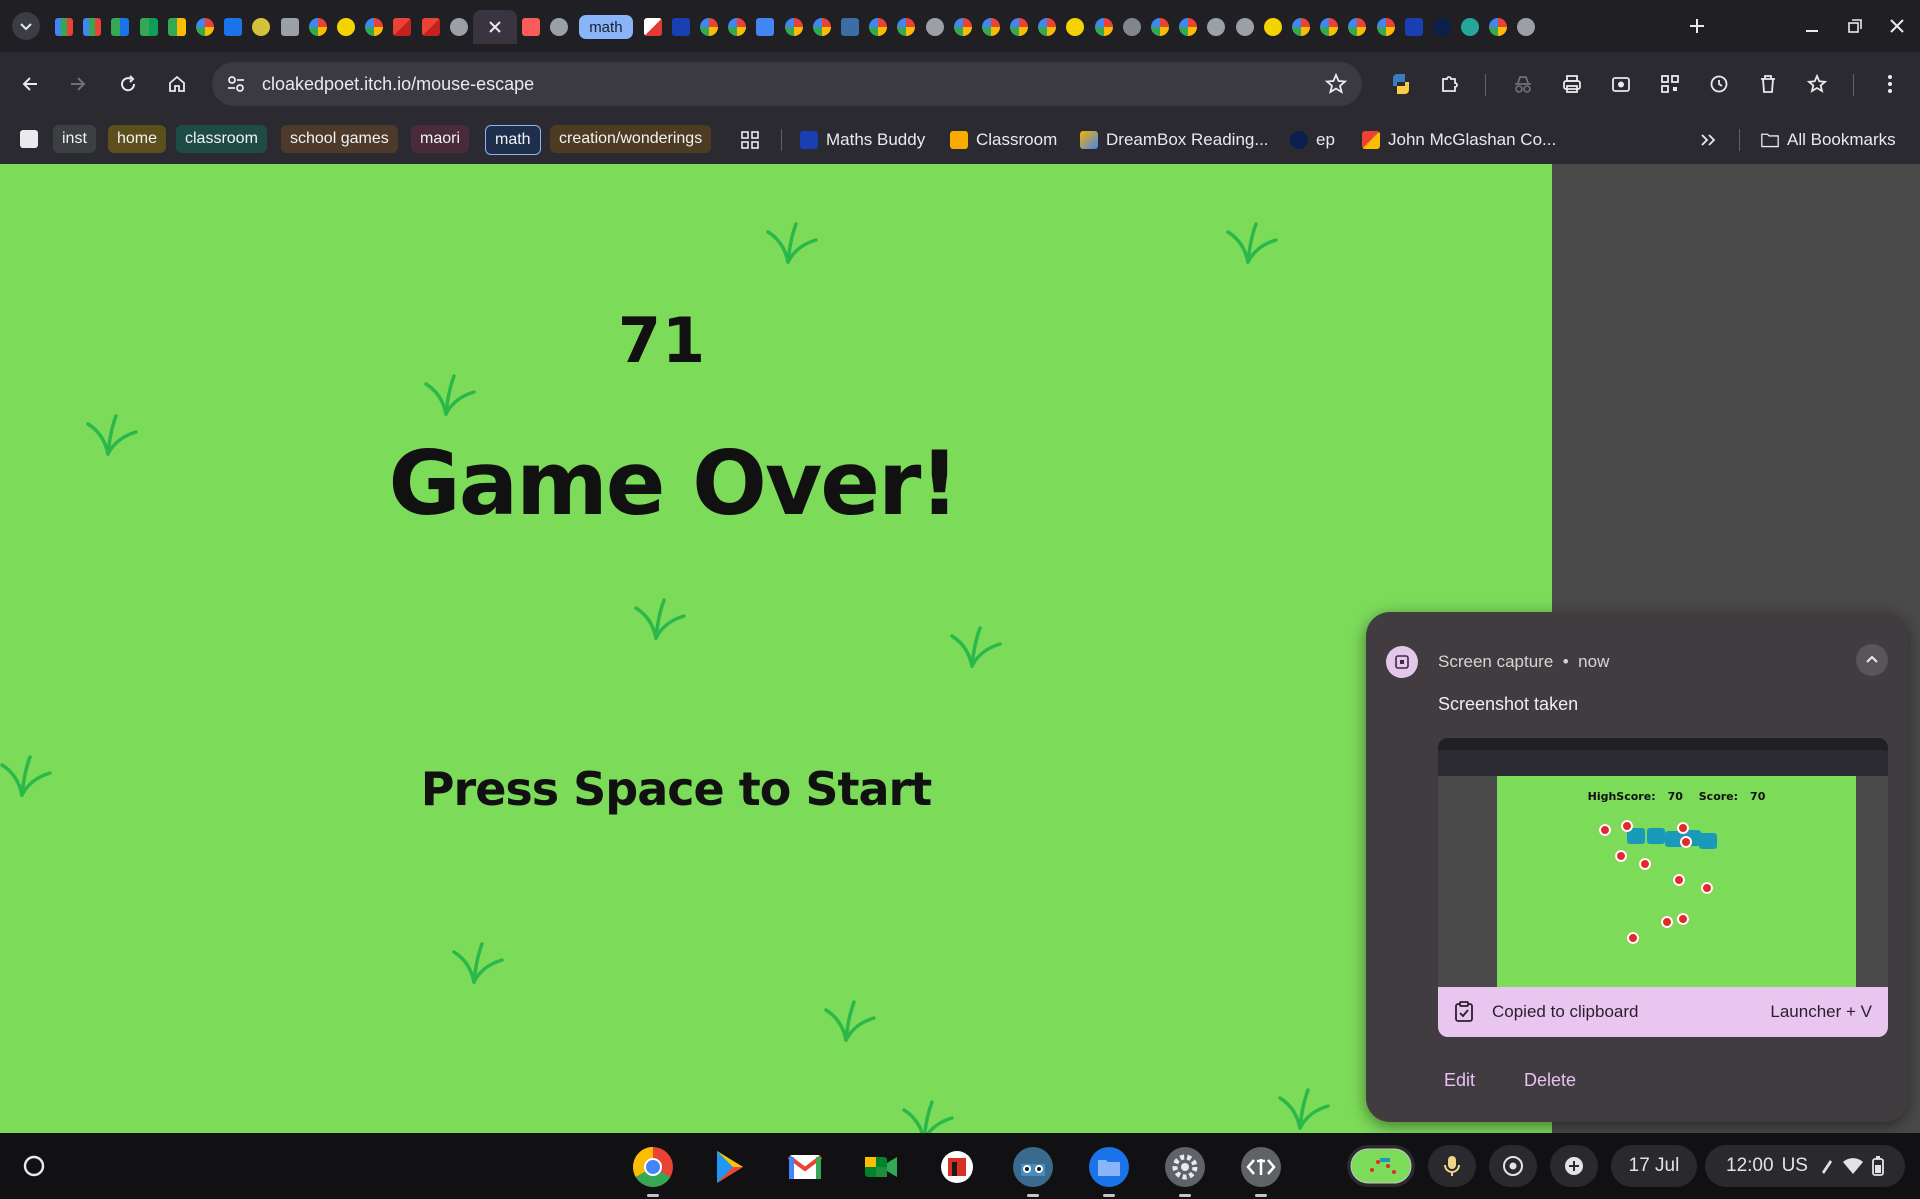  Describe the element at coordinates (128, 84) in the screenshot. I see `reload-button` at that location.